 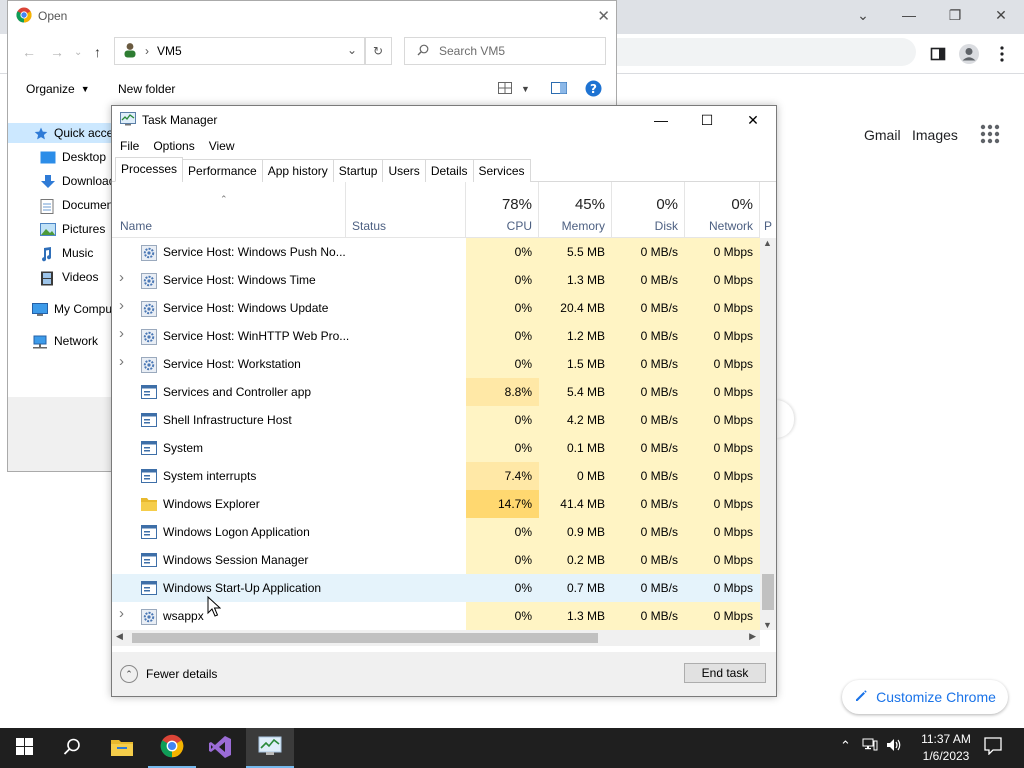 What do you see at coordinates (969, 54) in the screenshot?
I see `profile-avatar-icon` at bounding box center [969, 54].